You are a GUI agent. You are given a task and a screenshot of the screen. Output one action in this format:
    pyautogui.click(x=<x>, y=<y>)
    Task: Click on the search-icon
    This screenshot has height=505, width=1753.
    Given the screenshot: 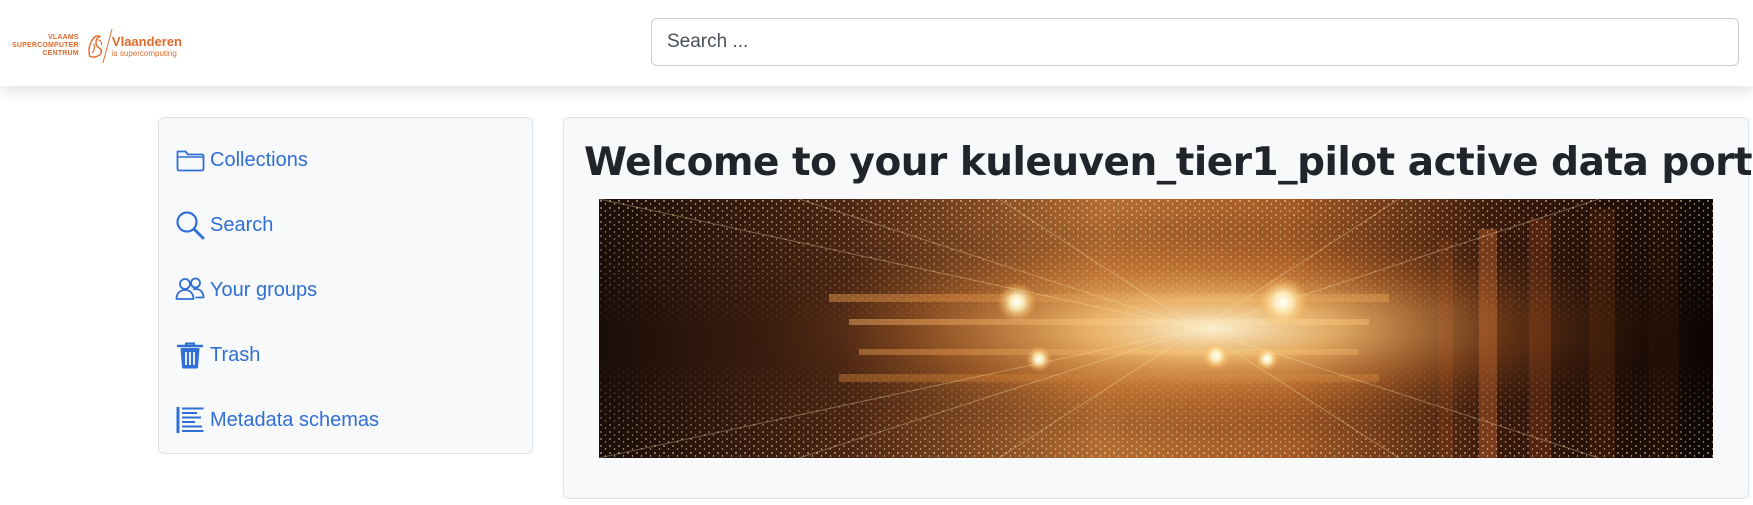 What is the action you would take?
    pyautogui.click(x=190, y=225)
    